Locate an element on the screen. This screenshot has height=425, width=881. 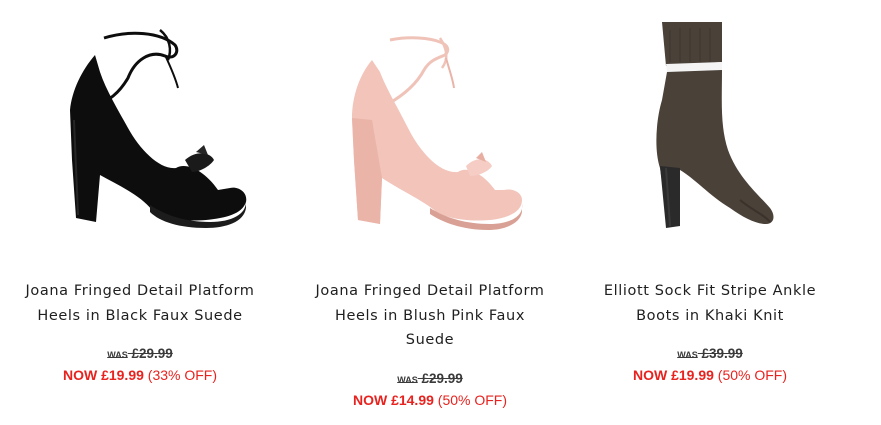
now-price: NOW £14.99 (50% OFF) is located at coordinates (430, 400).